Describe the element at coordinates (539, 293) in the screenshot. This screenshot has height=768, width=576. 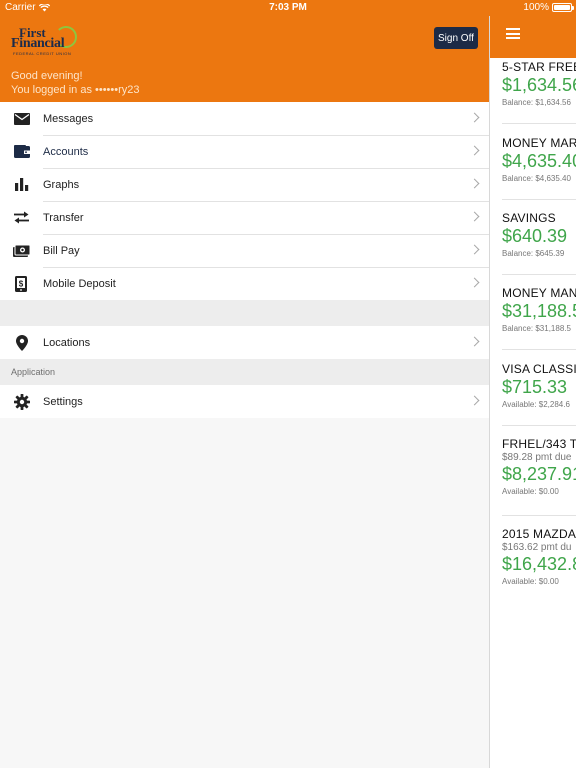
I see `account-name: MONEY MANA` at that location.